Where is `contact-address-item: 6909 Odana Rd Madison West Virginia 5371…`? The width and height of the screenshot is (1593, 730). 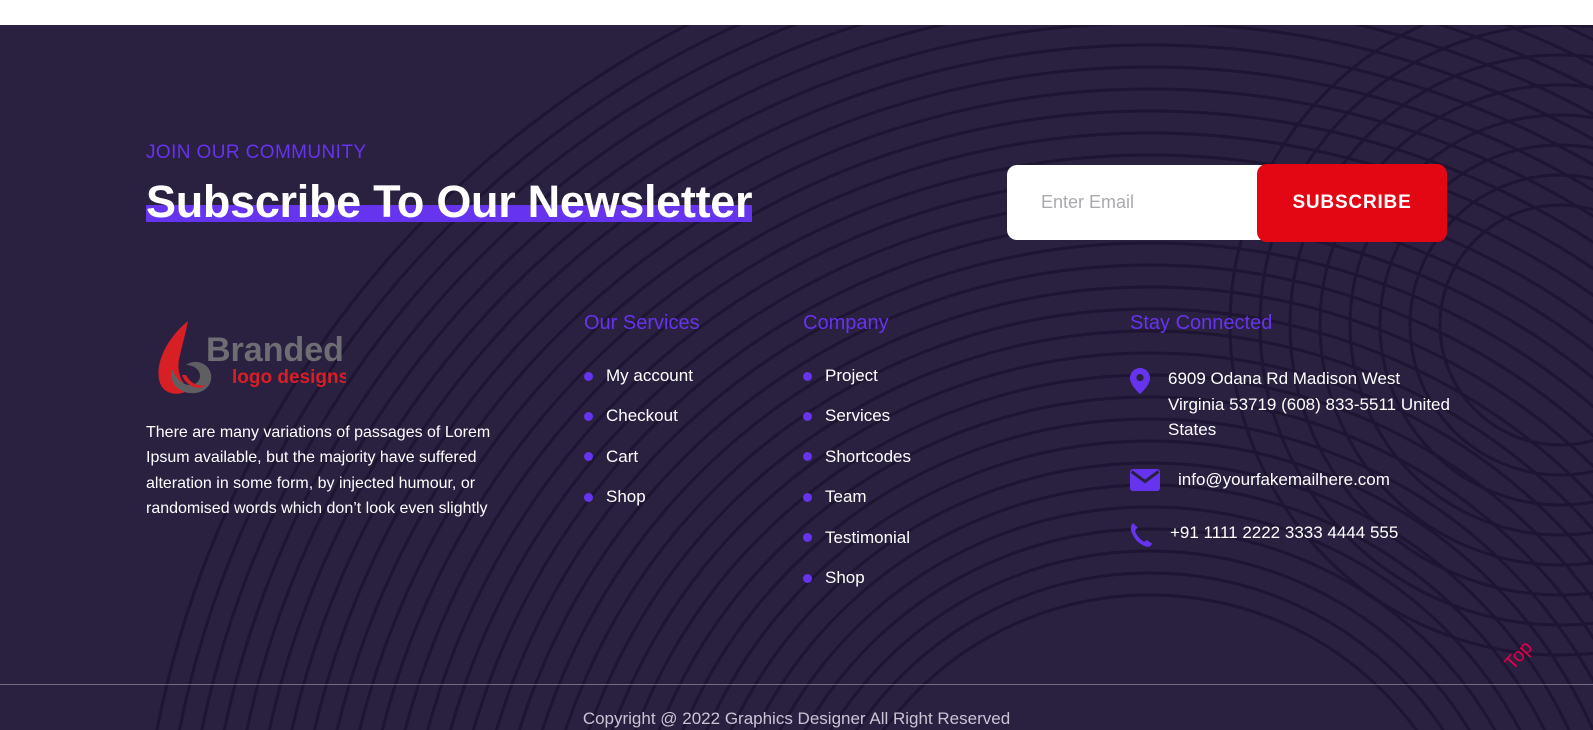 contact-address-item: 6909 Odana Rd Madison West Virginia 5371… is located at coordinates (1295, 404).